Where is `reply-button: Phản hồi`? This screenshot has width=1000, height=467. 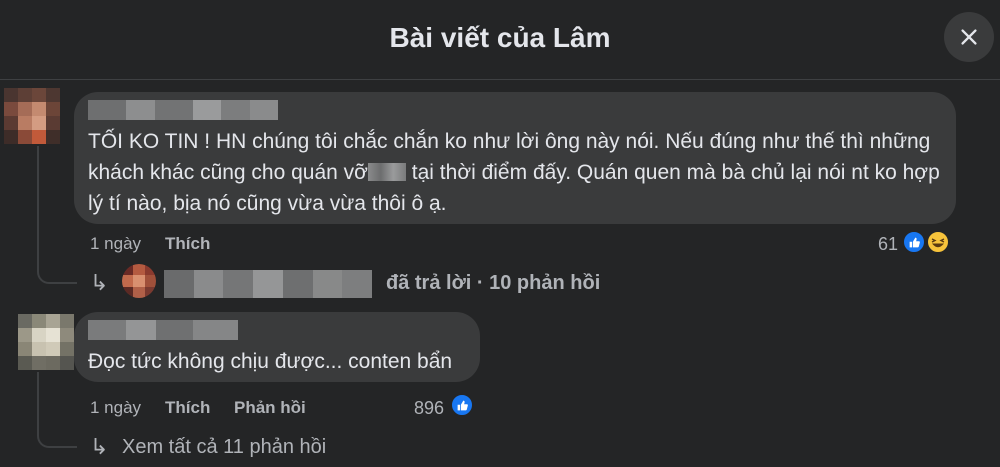
reply-button: Phản hồi is located at coordinates (270, 408).